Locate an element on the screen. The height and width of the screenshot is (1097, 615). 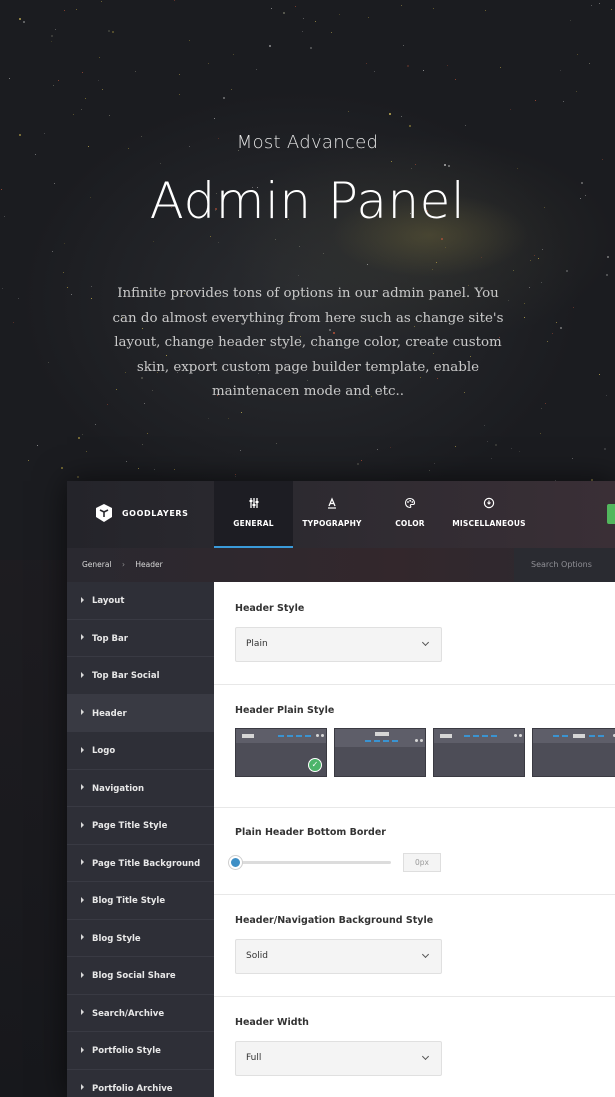
sidebar-item-header: Header is located at coordinates (140, 713).